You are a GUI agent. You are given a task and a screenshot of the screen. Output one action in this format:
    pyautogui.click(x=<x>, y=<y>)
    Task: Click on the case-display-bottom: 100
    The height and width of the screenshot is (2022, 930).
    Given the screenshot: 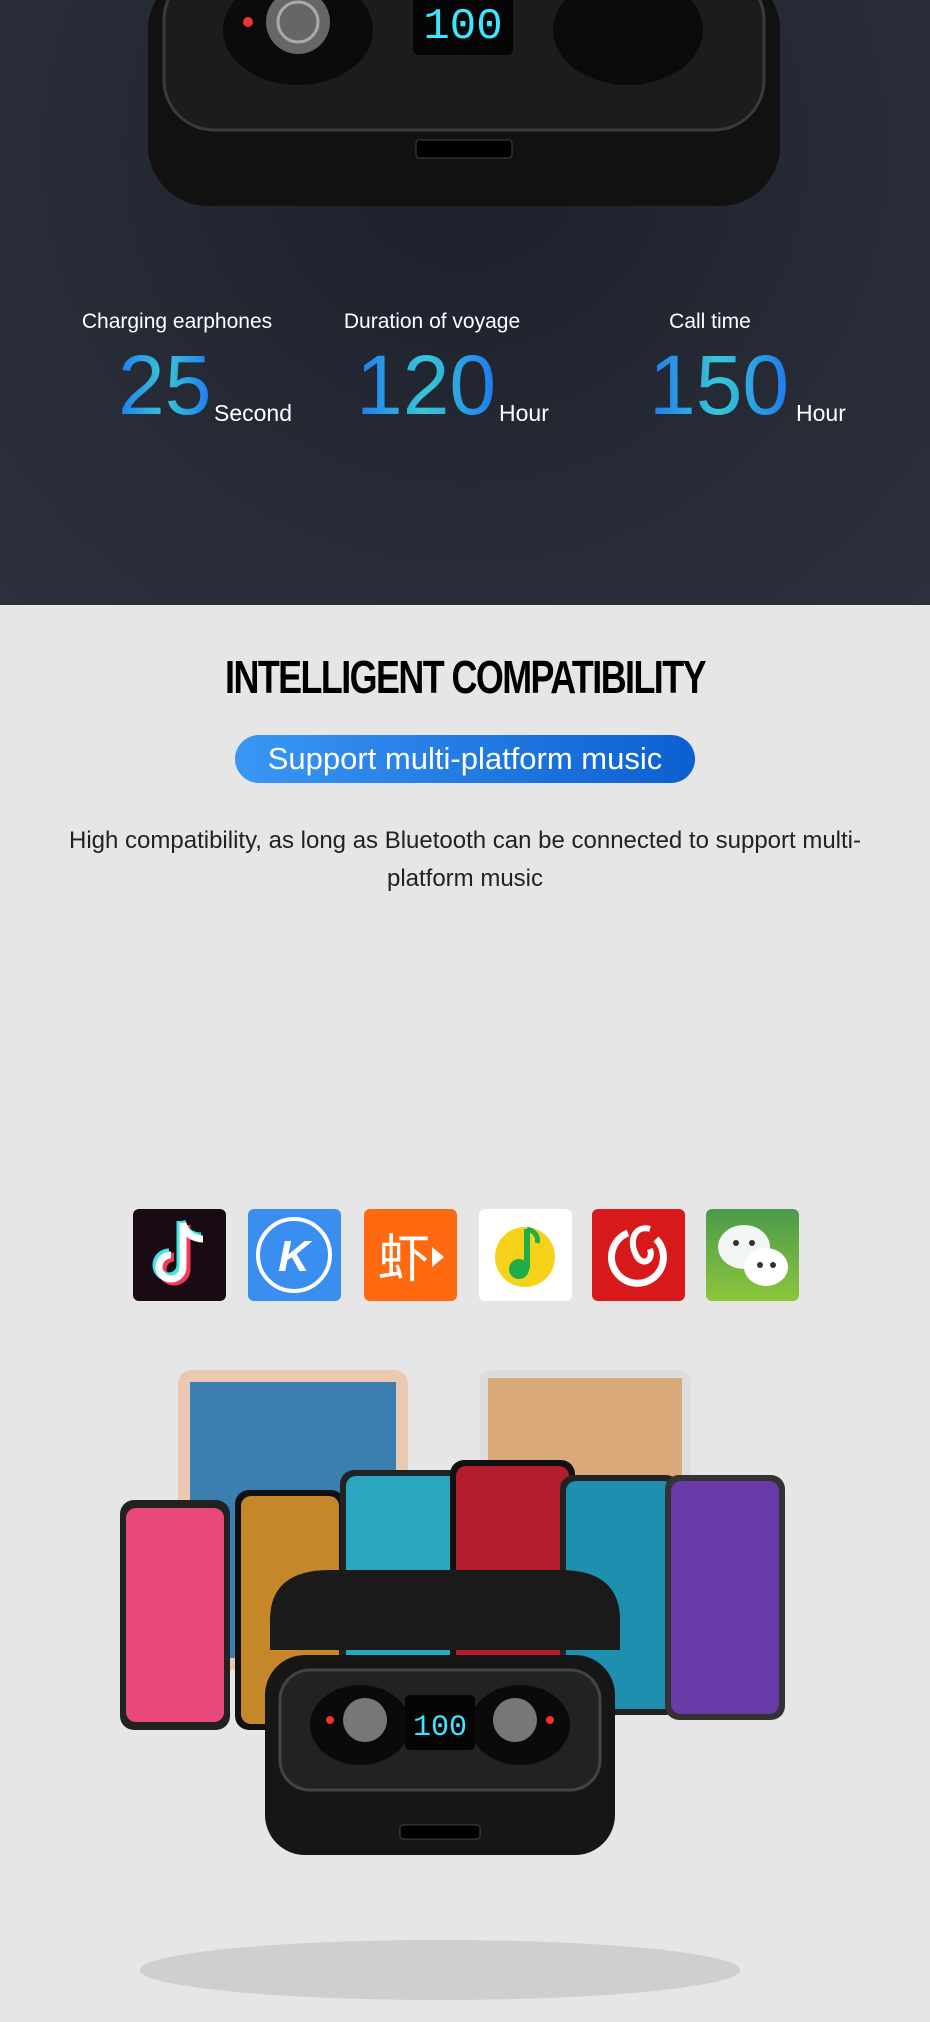 What is the action you would take?
    pyautogui.click(x=440, y=1728)
    